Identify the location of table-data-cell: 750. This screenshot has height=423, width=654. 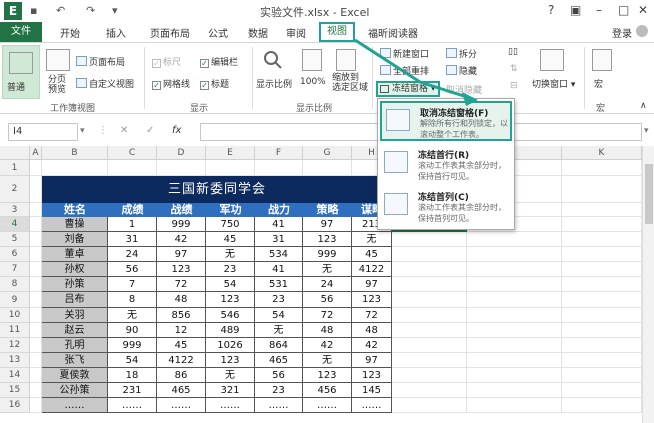
(230, 224).